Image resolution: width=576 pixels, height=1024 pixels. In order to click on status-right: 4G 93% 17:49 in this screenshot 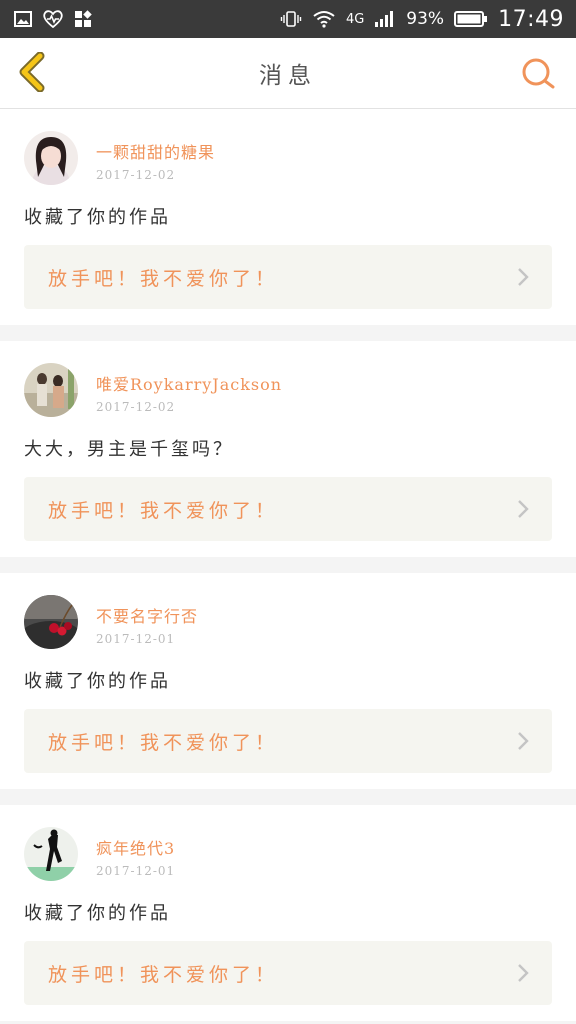, I will do `click(422, 19)`.